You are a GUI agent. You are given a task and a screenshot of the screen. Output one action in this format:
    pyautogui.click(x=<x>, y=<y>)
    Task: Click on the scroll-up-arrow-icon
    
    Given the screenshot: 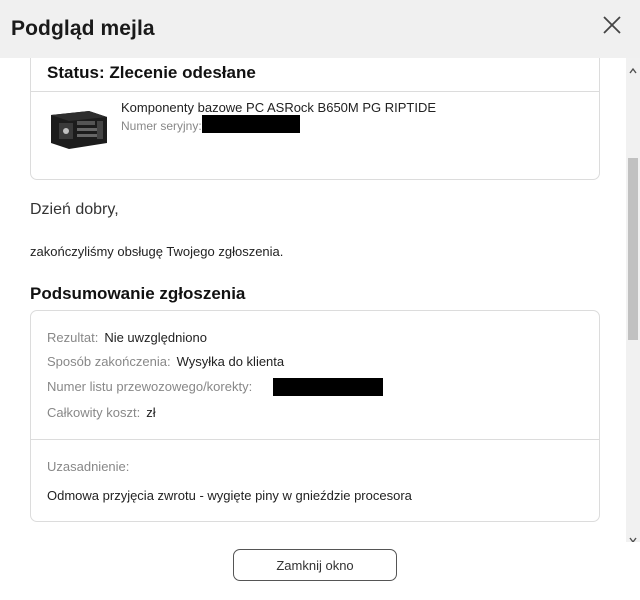 What is the action you would take?
    pyautogui.click(x=633, y=68)
    